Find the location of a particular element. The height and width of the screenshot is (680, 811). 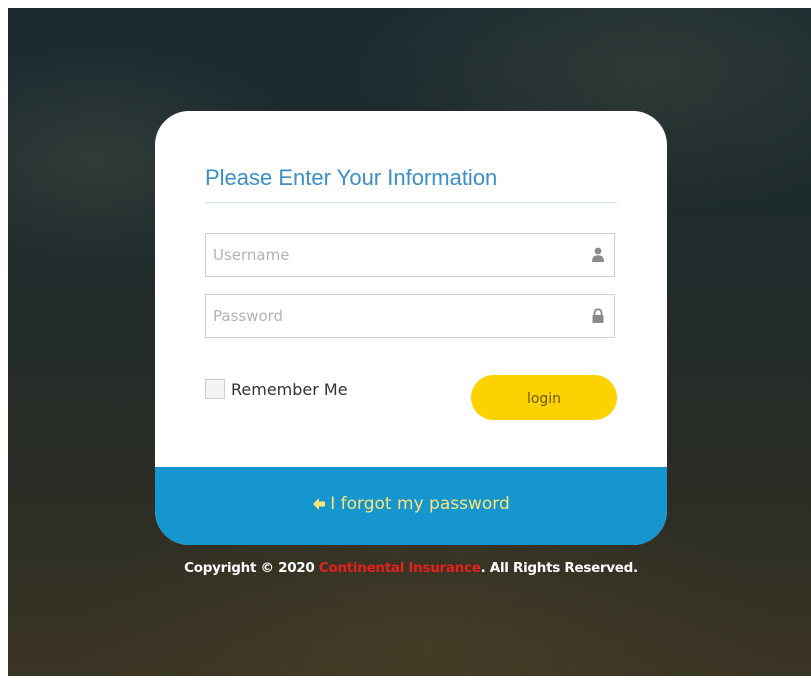

checkbox-box is located at coordinates (215, 389).